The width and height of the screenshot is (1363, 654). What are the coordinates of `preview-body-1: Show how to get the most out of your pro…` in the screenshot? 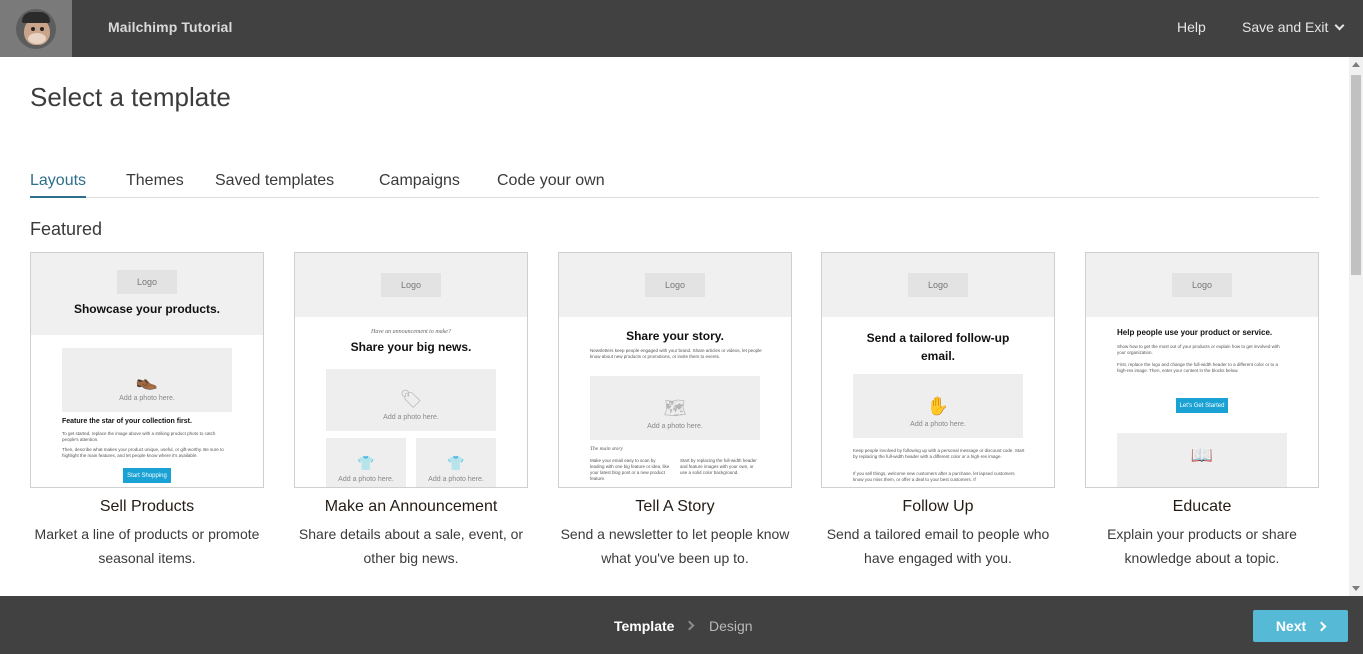 It's located at (1198, 349).